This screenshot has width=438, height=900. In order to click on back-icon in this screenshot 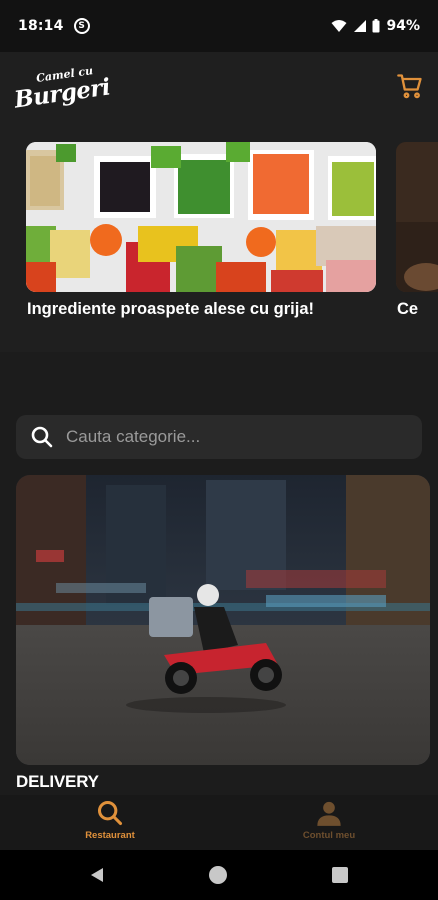, I will do `click(97, 875)`.